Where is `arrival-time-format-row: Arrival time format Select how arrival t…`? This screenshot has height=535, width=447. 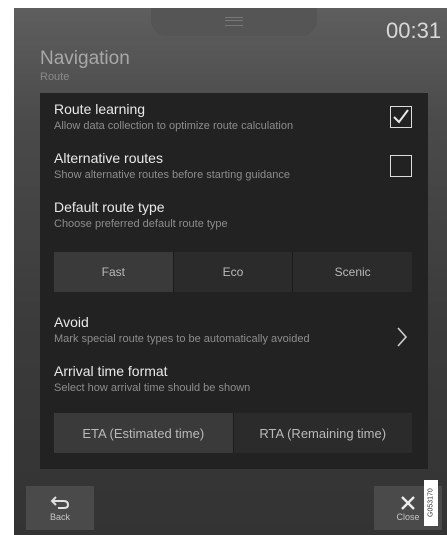
arrival-time-format-row: Arrival time format Select how arrival t… is located at coordinates (234, 379).